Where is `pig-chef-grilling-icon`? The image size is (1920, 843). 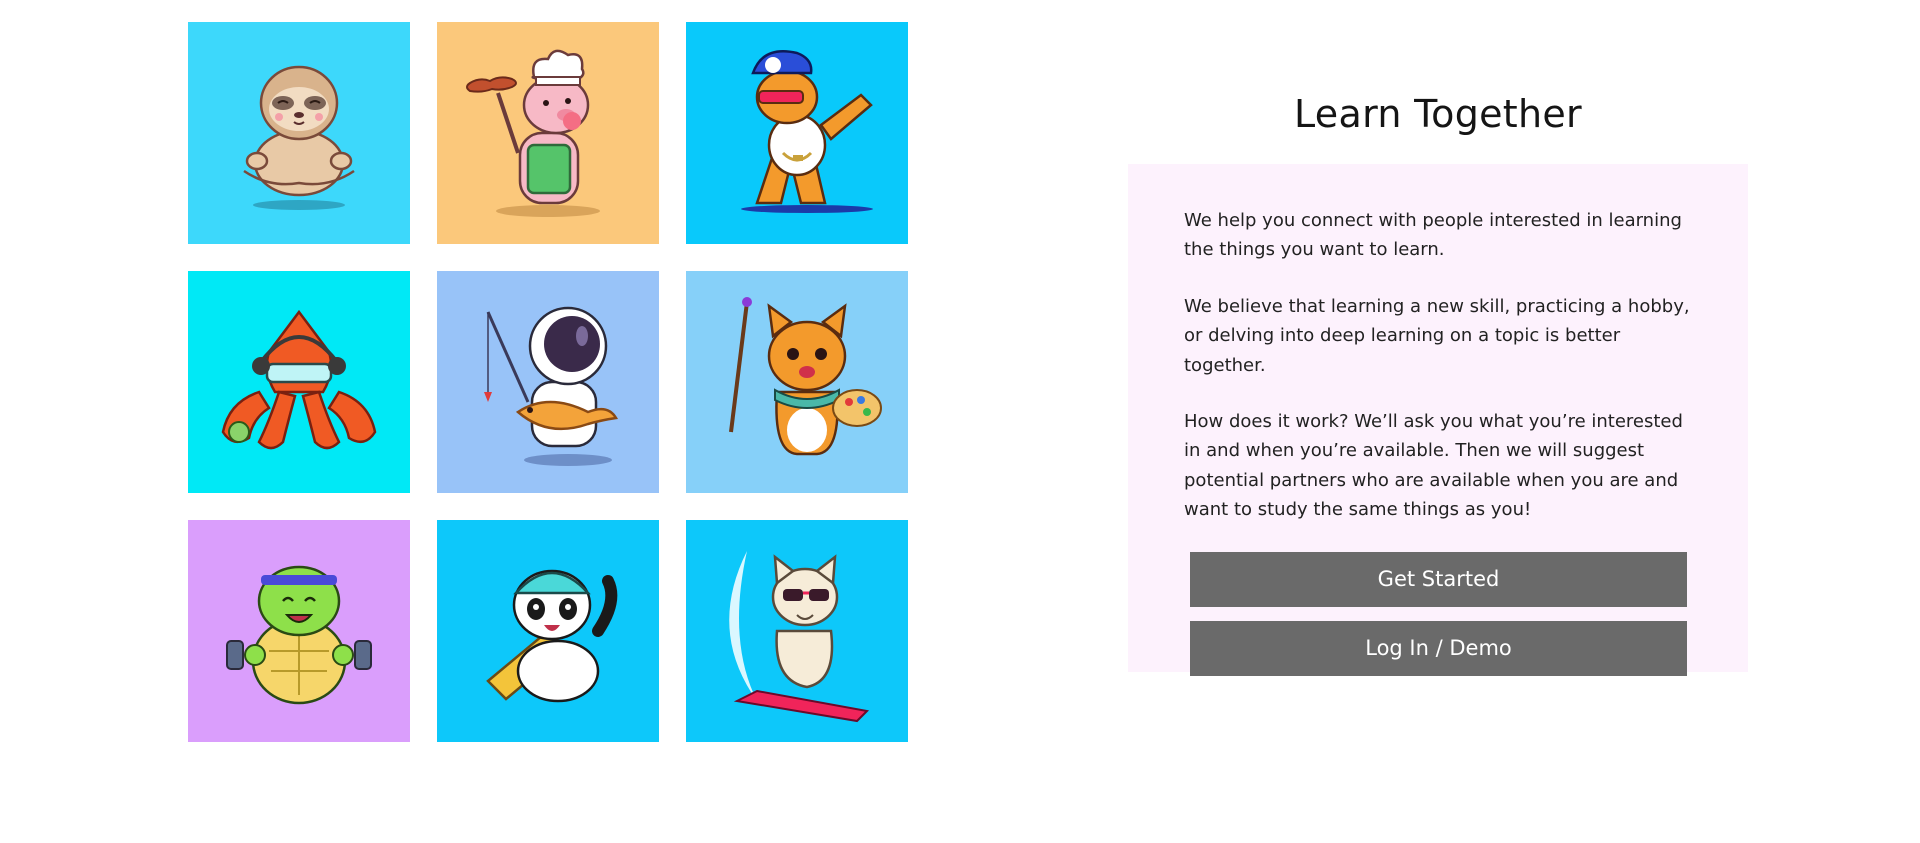 pig-chef-grilling-icon is located at coordinates (533, 133).